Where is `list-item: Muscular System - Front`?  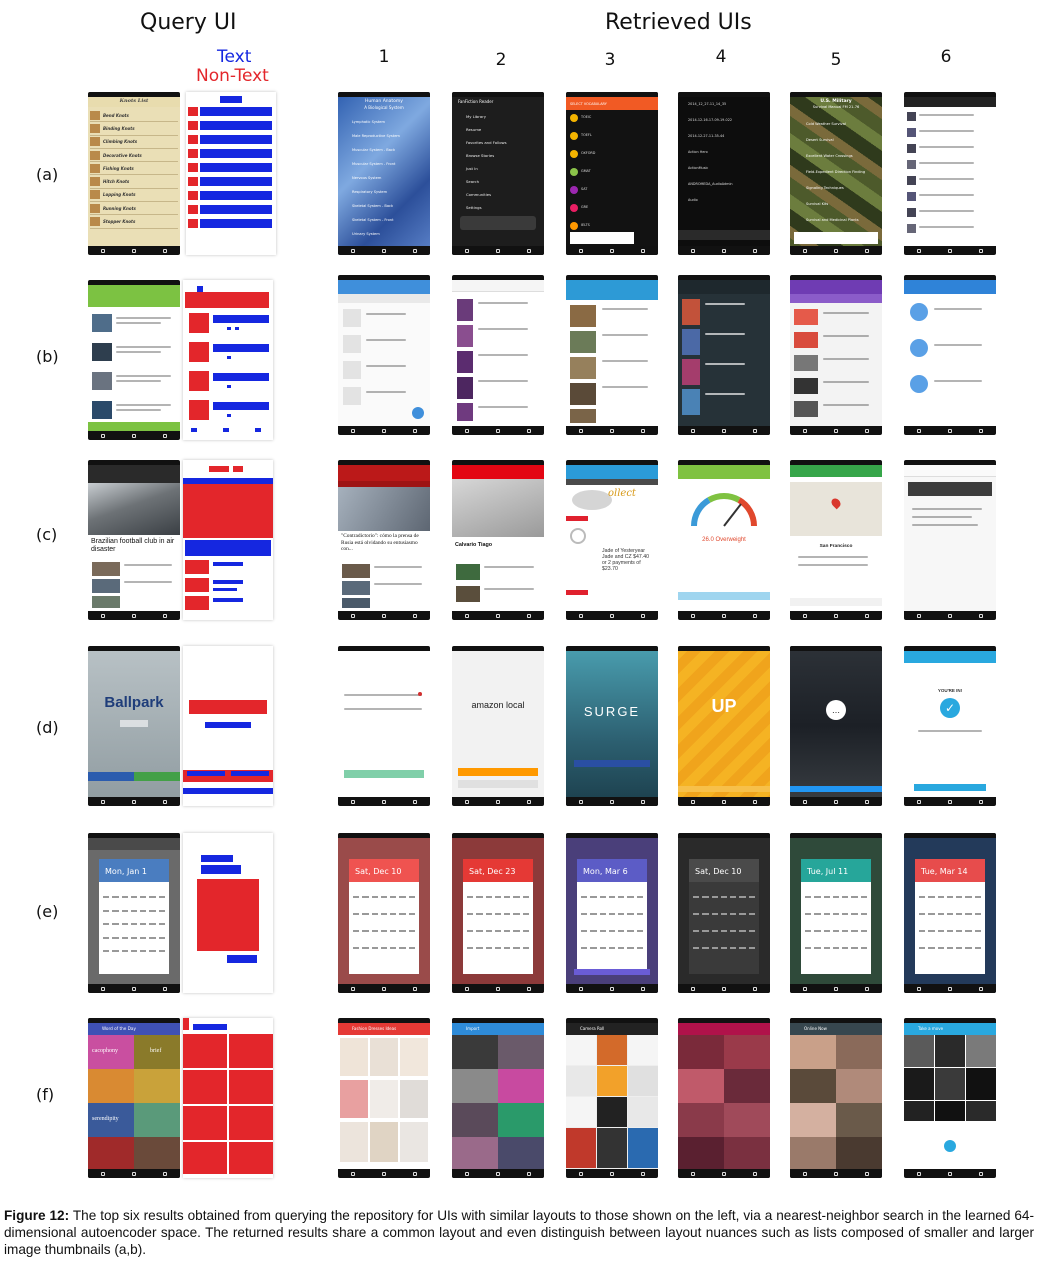
list-item: Muscular System - Front is located at coordinates (374, 164).